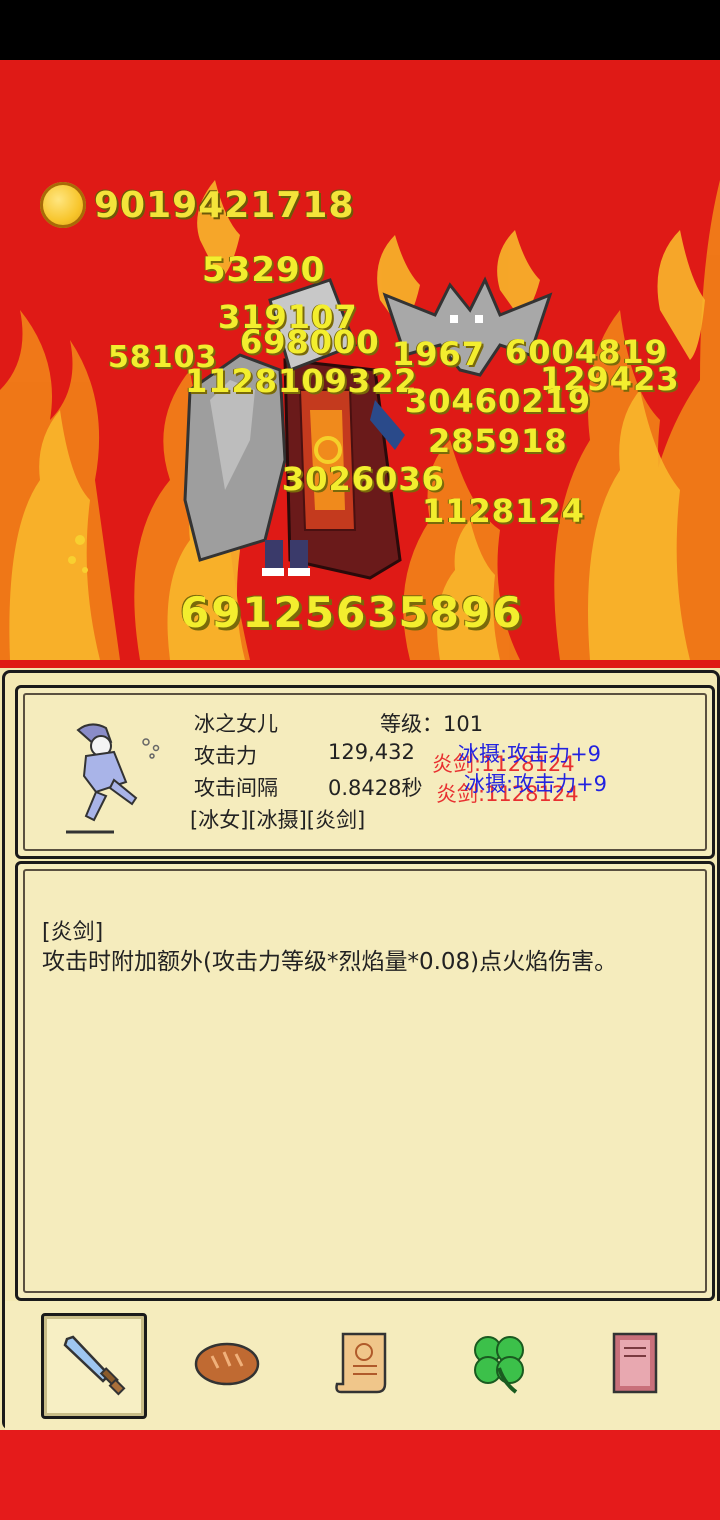 This screenshot has height=1520, width=720. Describe the element at coordinates (264, 270) in the screenshot. I see `damage-number: 53290` at that location.